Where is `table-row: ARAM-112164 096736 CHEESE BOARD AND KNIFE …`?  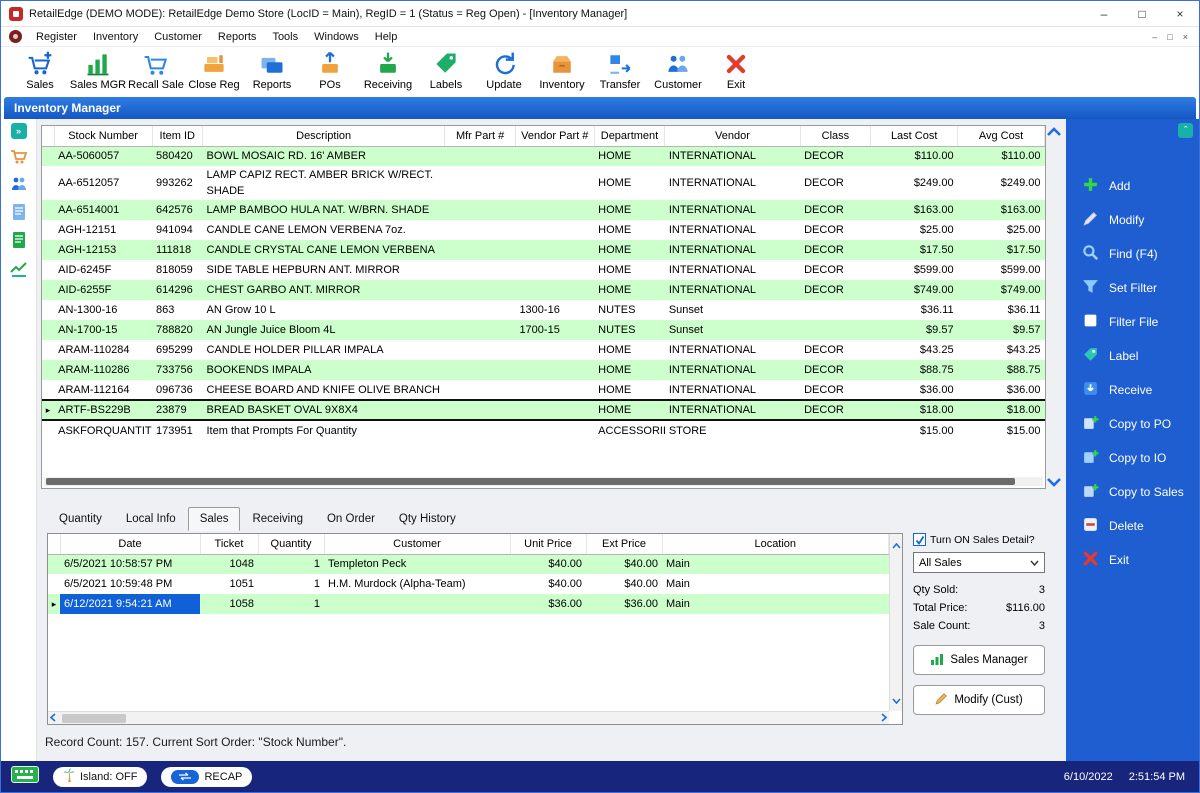 table-row: ARAM-112164 096736 CHEESE BOARD AND KNIFE … is located at coordinates (543, 390).